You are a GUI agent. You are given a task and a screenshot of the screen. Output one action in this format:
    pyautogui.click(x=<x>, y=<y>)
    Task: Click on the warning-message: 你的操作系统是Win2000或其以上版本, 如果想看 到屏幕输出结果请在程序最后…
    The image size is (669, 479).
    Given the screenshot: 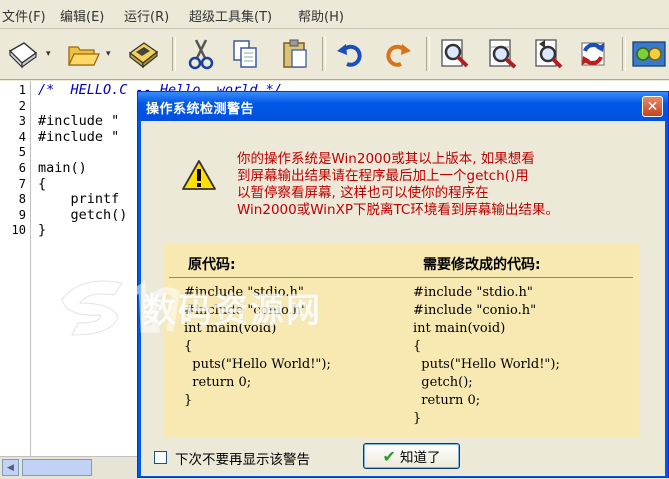 What is the action you would take?
    pyautogui.click(x=447, y=185)
    